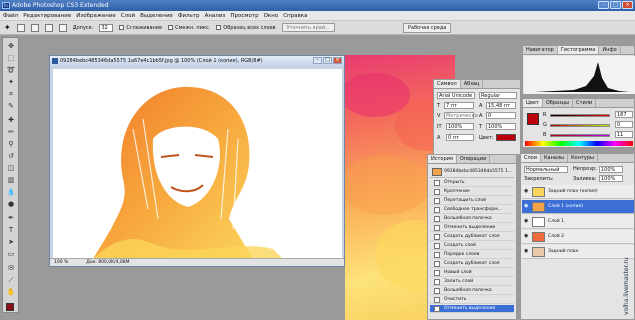 This screenshot has width=635, height=320. Describe the element at coordinates (546, 169) in the screenshot. I see `blend-mode-select: Нормальный` at that location.